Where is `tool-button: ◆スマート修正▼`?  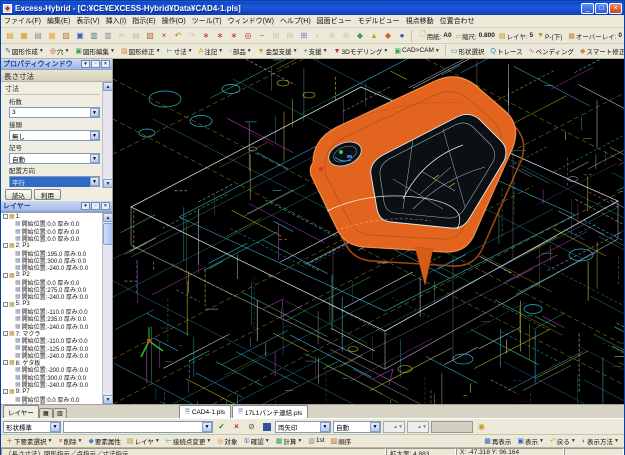 tool-button: ◆スマート修正▼ is located at coordinates (600, 51).